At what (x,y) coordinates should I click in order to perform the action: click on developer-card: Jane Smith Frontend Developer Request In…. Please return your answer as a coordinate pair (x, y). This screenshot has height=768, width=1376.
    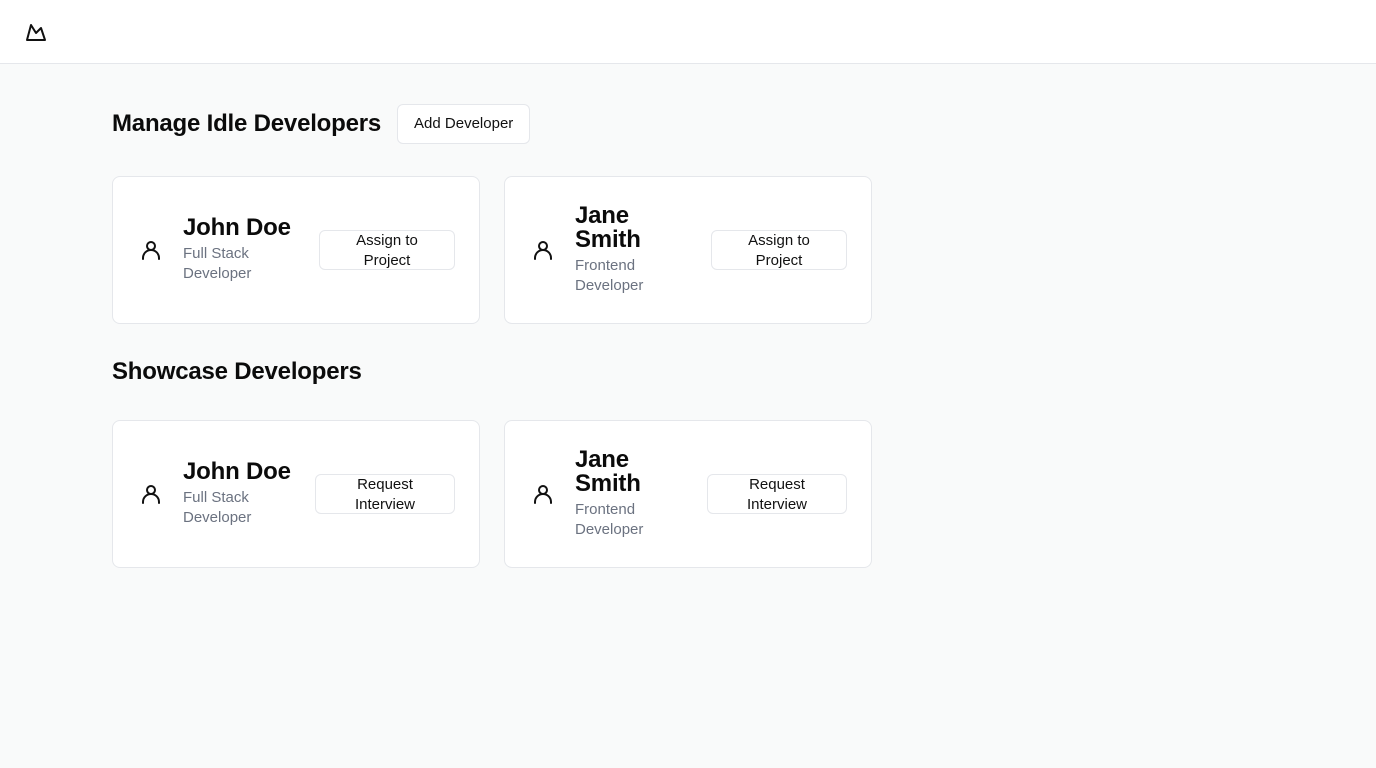
    Looking at the image, I should click on (688, 494).